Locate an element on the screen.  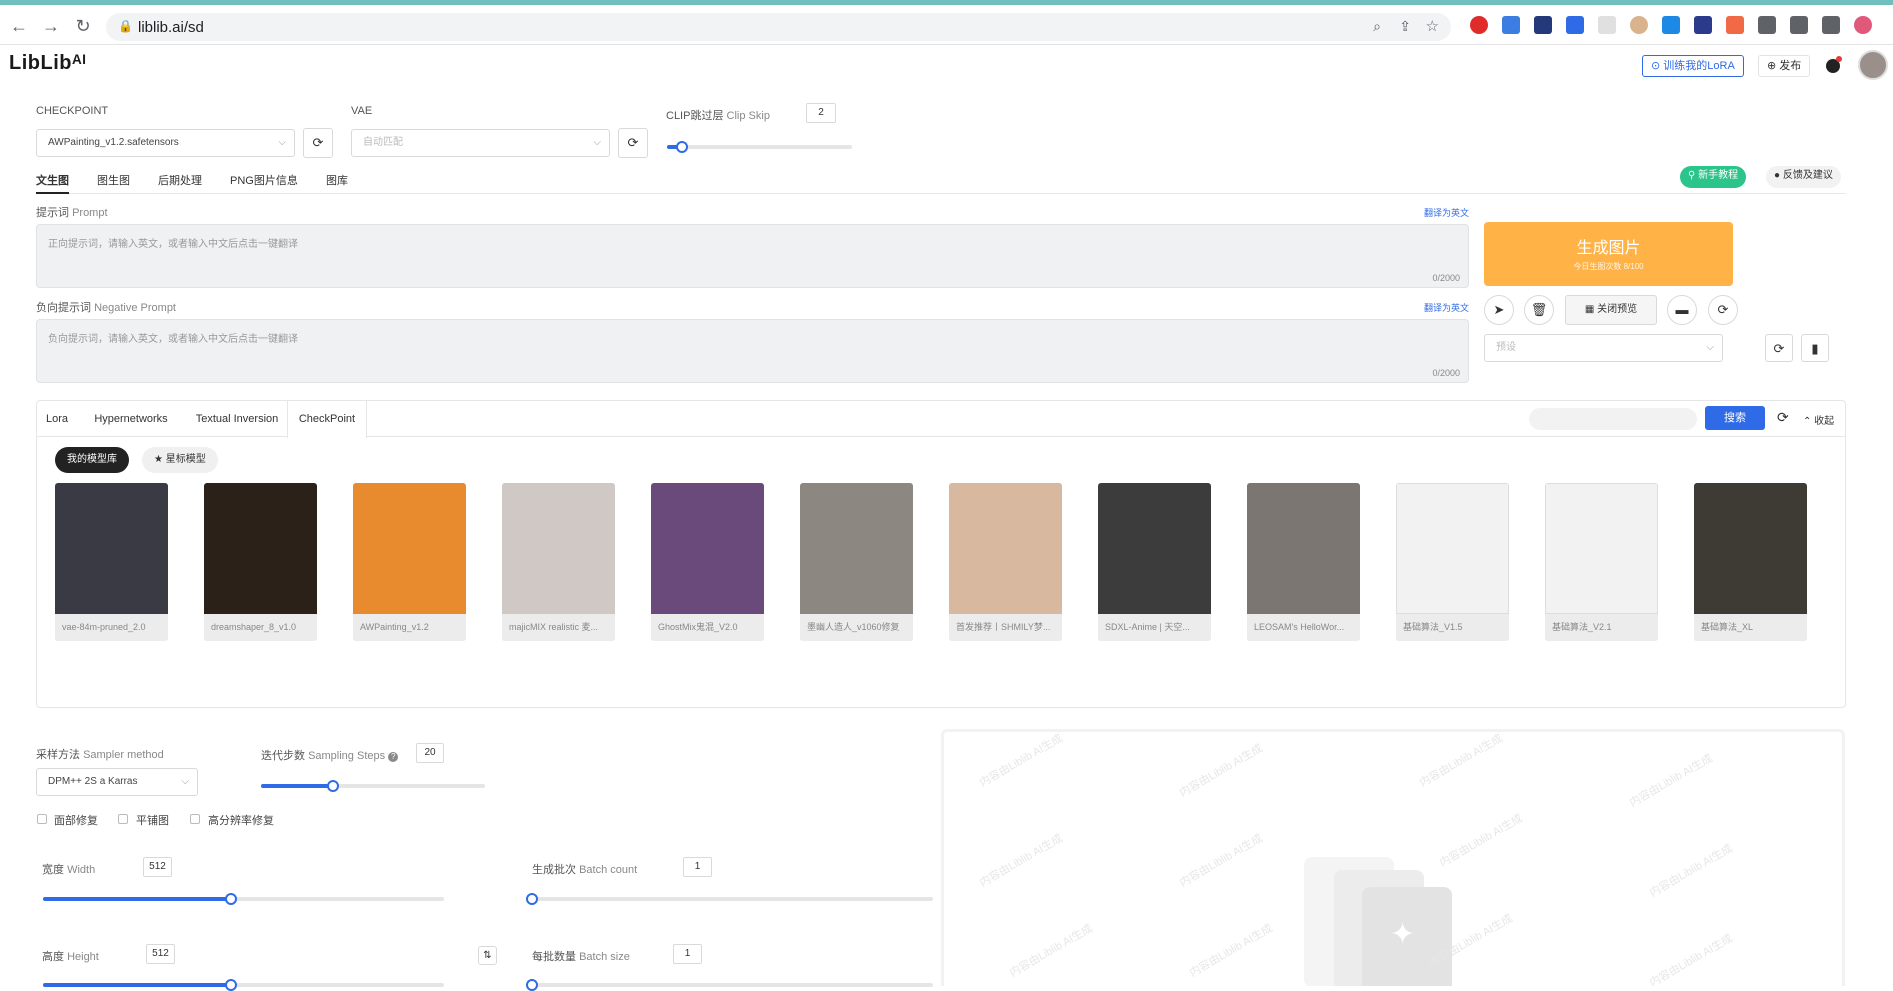
generate-button: 生成图片 今日生图次数 8/100 is located at coordinates (1608, 254).